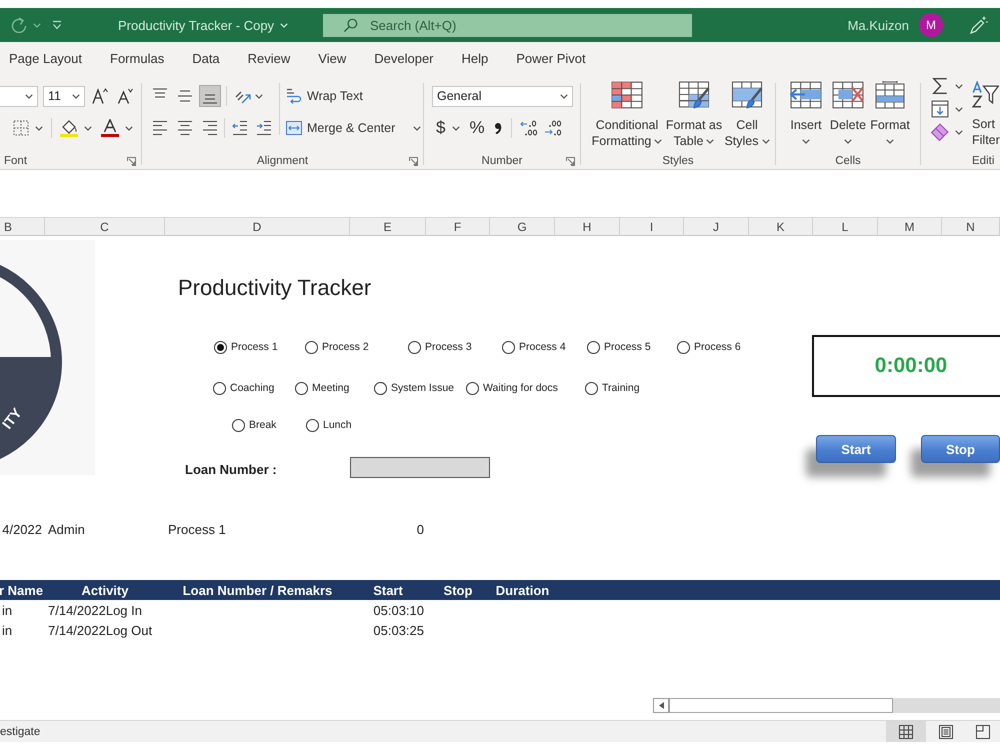  Describe the element at coordinates (414, 388) in the screenshot. I see `radio-option: System Issue` at that location.